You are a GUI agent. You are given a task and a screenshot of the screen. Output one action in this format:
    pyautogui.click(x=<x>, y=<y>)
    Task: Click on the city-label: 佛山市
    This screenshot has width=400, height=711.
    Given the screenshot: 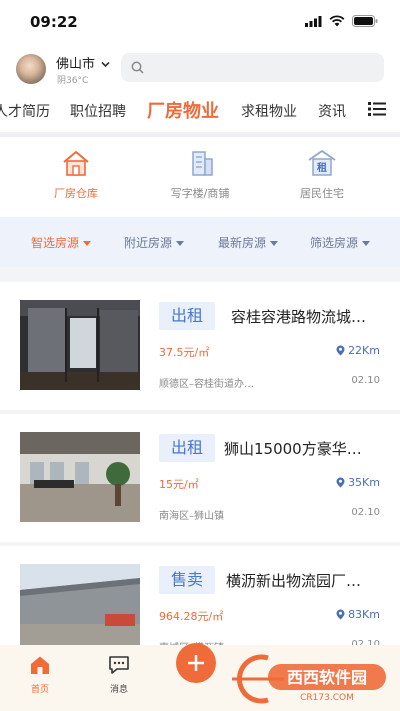 What is the action you would take?
    pyautogui.click(x=76, y=64)
    